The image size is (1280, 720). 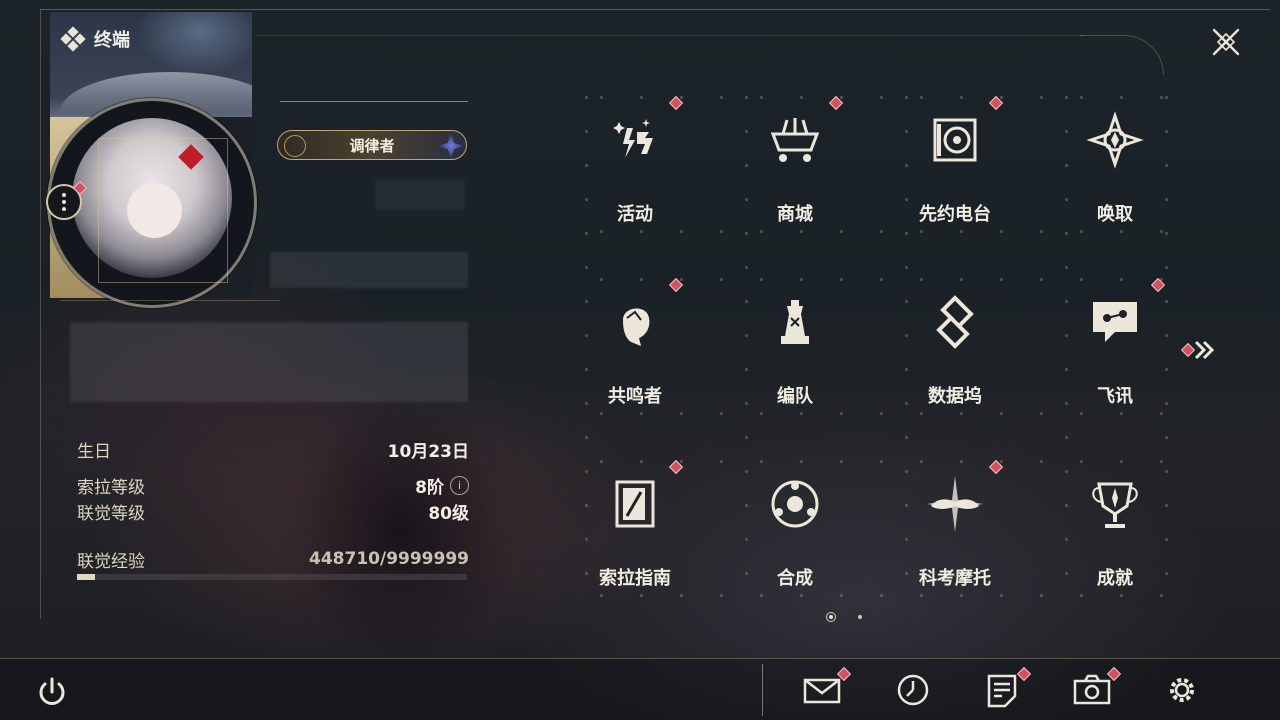 What do you see at coordinates (795, 504) in the screenshot?
I see `synthesis-icon` at bounding box center [795, 504].